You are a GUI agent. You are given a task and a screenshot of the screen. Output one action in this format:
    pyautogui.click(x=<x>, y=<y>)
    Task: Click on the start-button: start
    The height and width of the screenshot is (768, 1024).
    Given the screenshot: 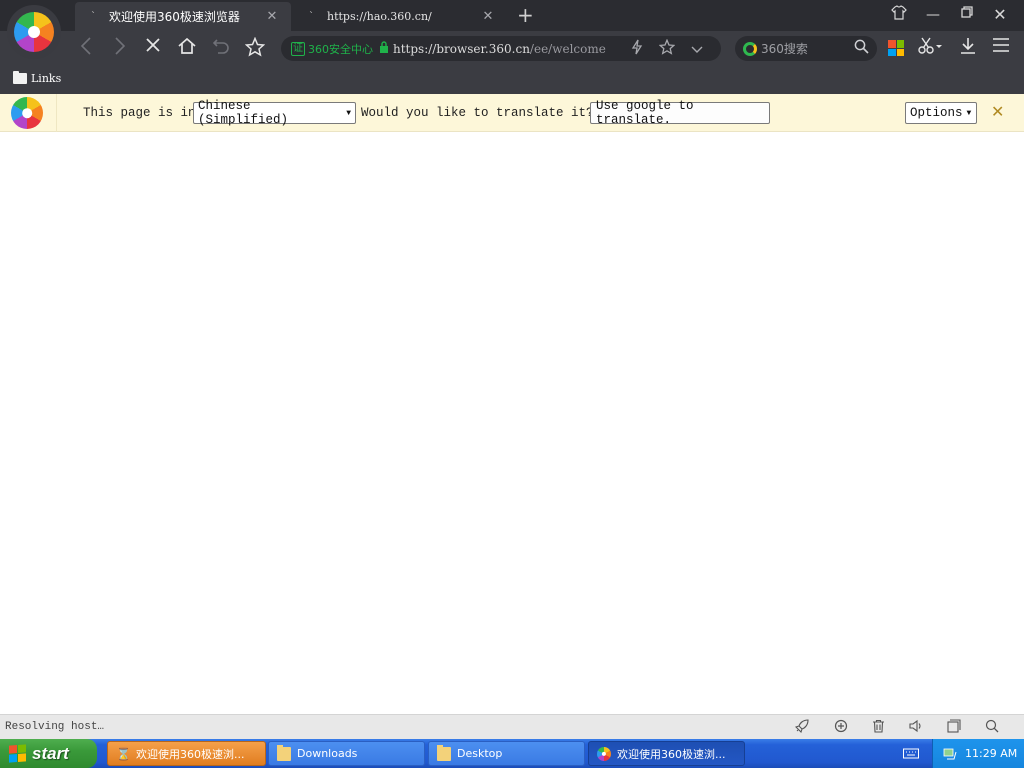 What is the action you would take?
    pyautogui.click(x=48, y=753)
    